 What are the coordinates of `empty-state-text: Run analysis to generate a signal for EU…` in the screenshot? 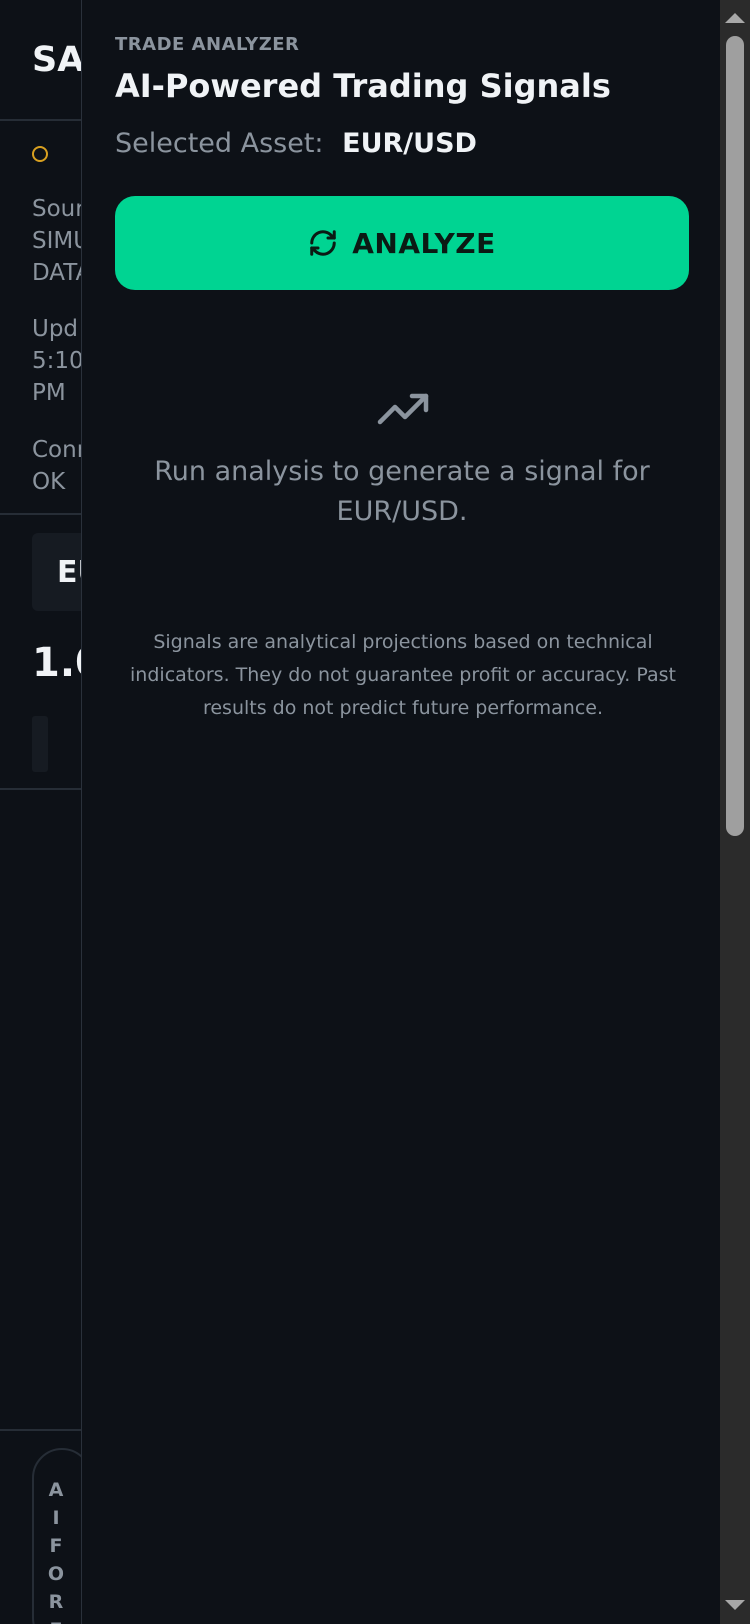 It's located at (402, 491).